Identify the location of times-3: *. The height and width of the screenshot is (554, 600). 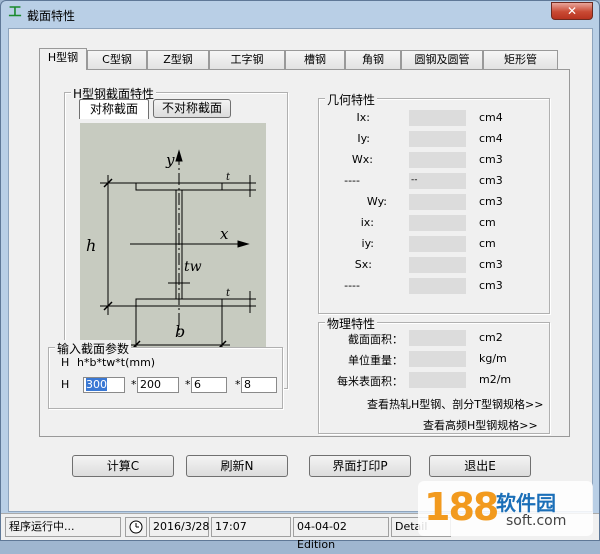
(238, 384).